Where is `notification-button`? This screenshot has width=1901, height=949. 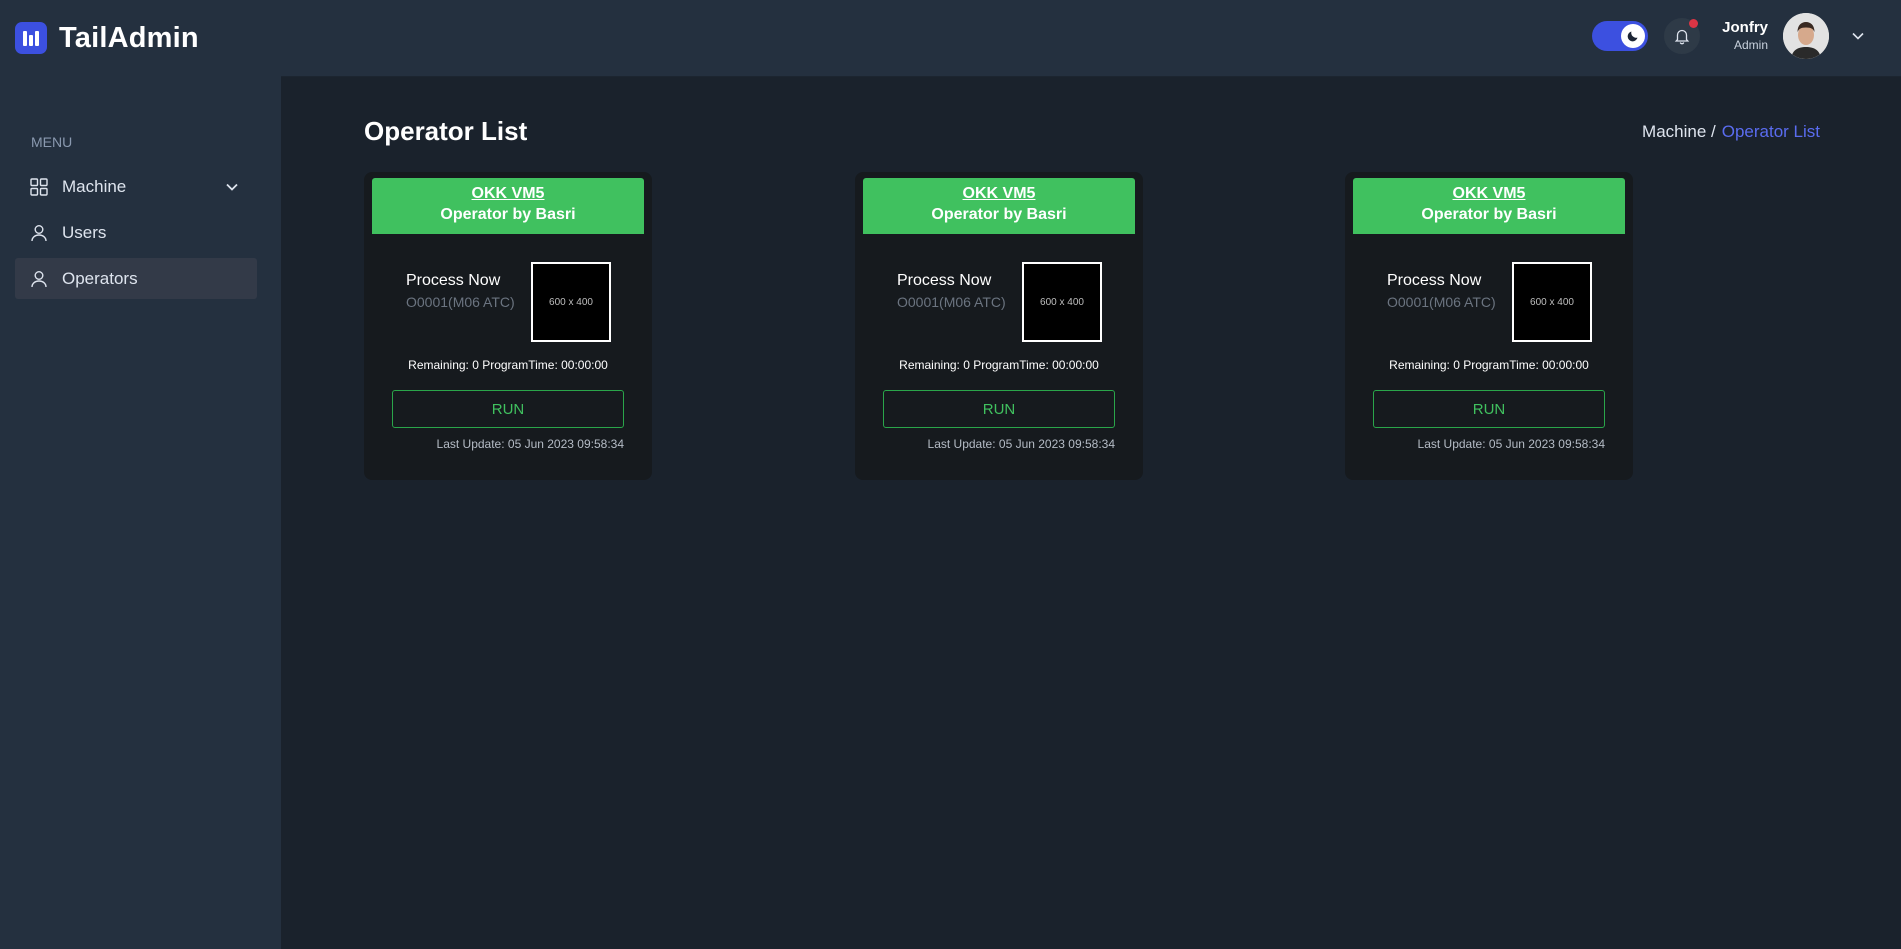
notification-button is located at coordinates (1682, 36).